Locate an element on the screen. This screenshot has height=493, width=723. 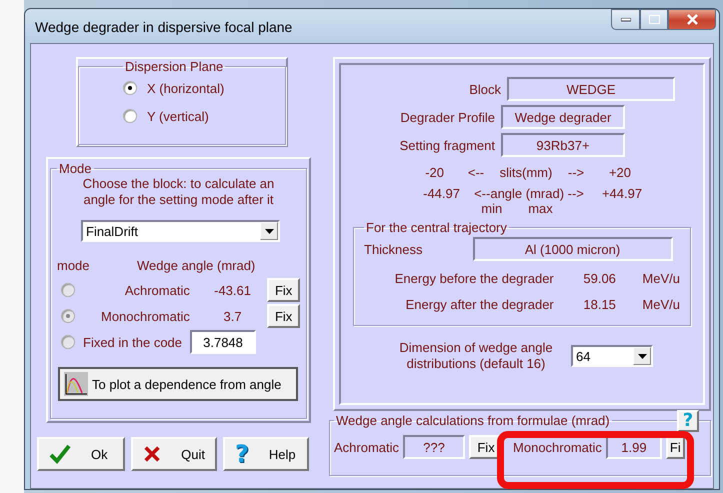
plot-button: To plot a dependence from angle is located at coordinates (178, 384).